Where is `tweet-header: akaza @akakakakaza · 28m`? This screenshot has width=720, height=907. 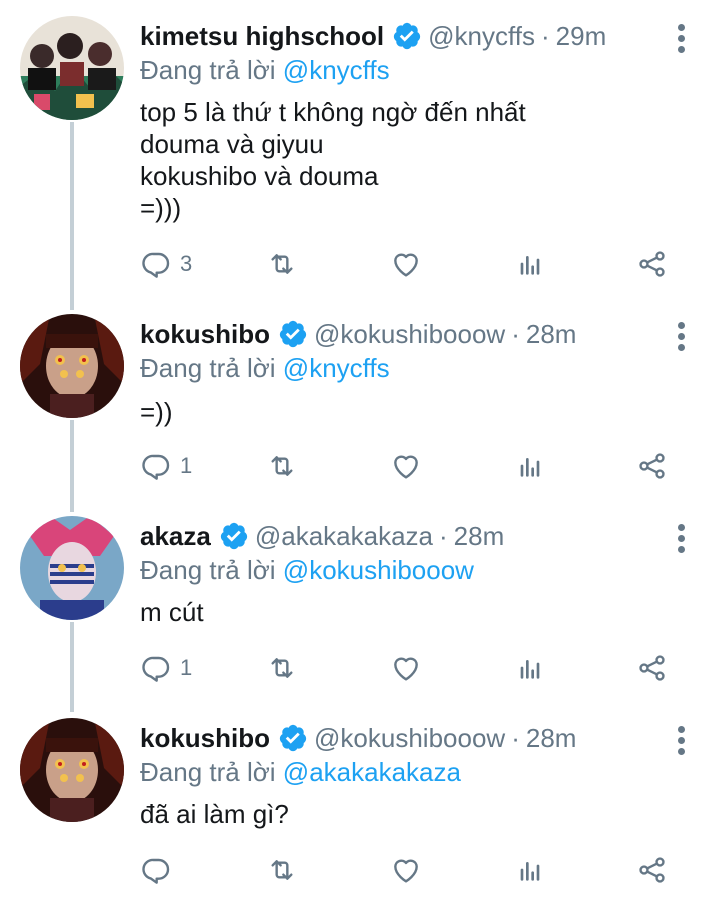
tweet-header: akaza @akakakakaza · 28m is located at coordinates (400, 536).